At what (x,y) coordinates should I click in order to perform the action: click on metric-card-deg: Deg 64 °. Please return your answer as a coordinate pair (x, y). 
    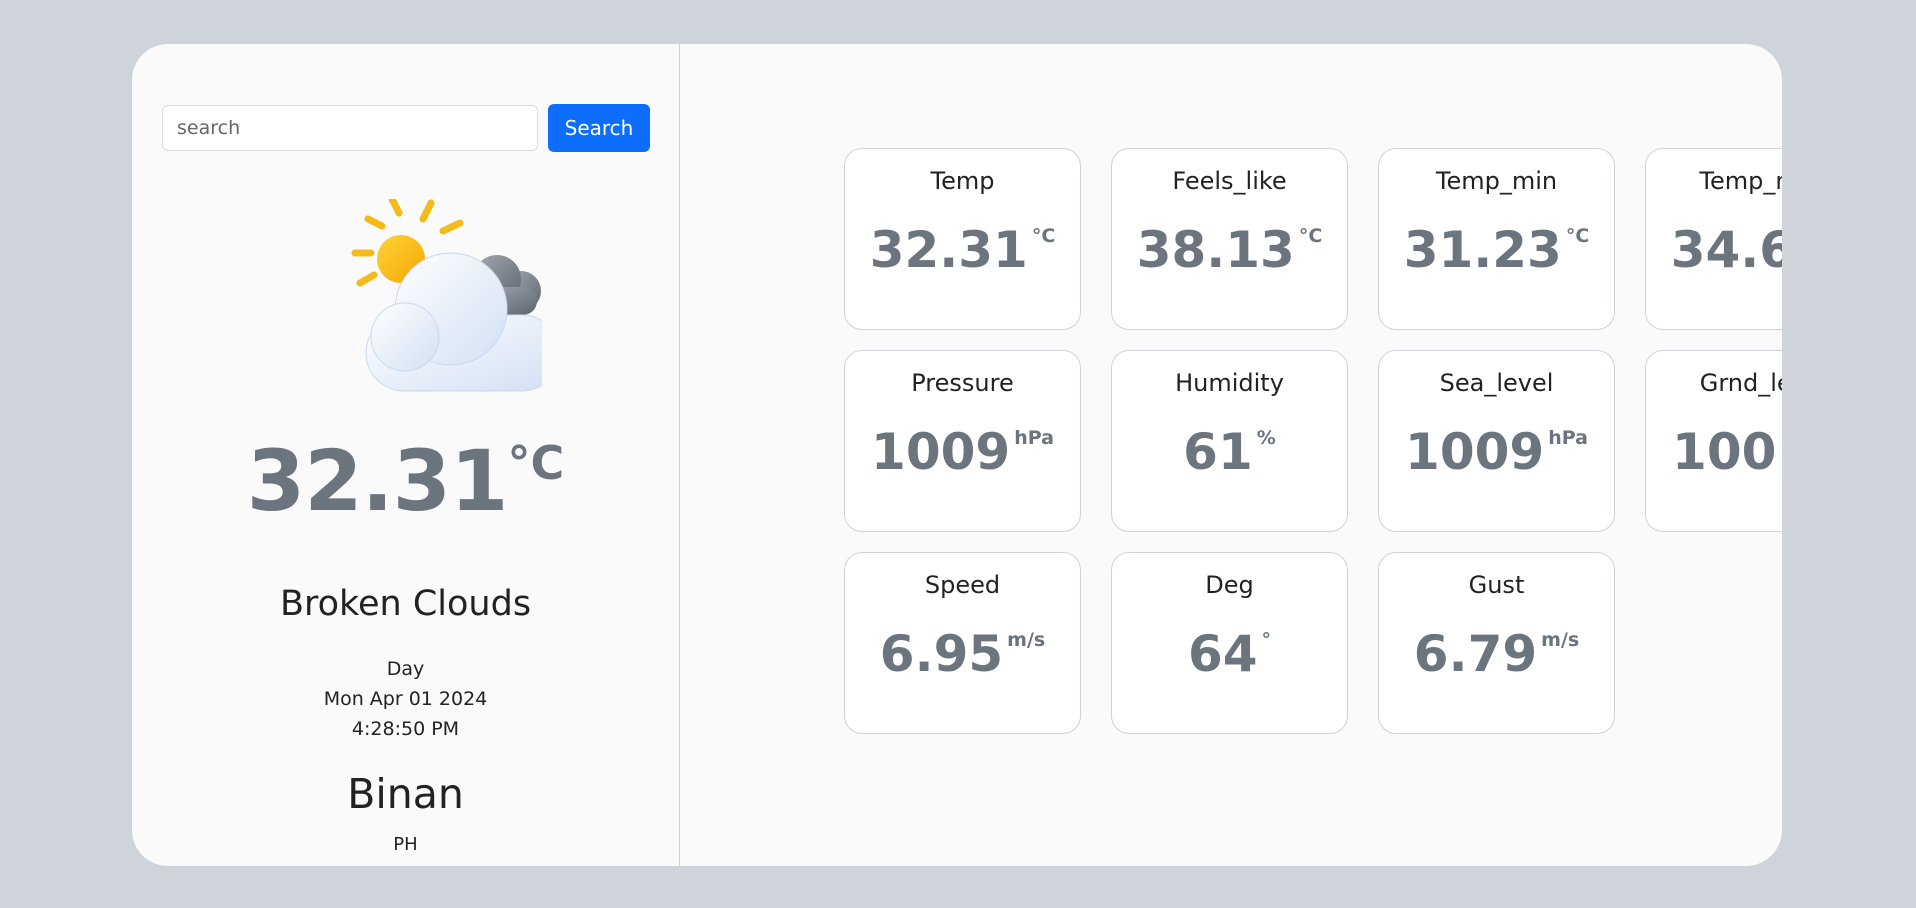
    Looking at the image, I should click on (1229, 643).